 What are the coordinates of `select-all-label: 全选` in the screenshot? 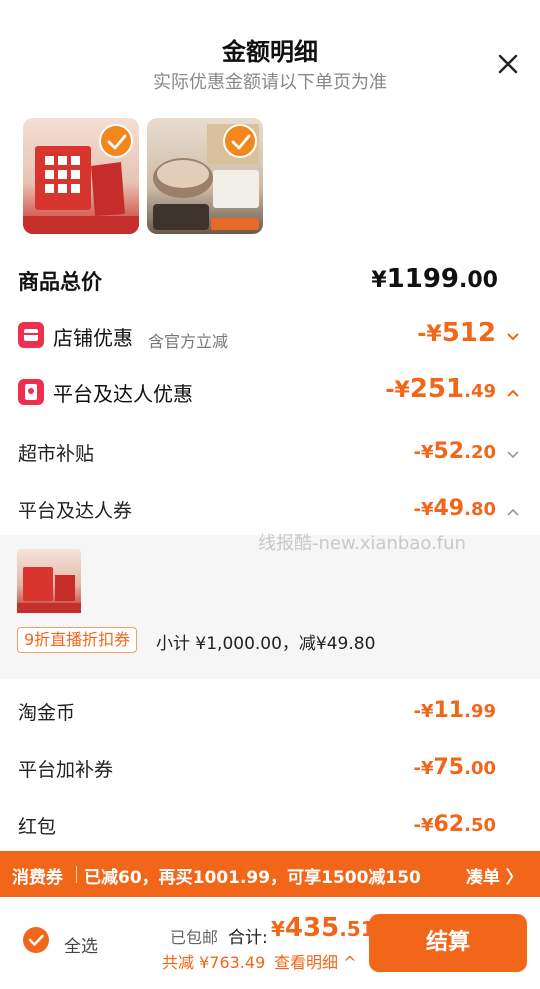 It's located at (81, 944).